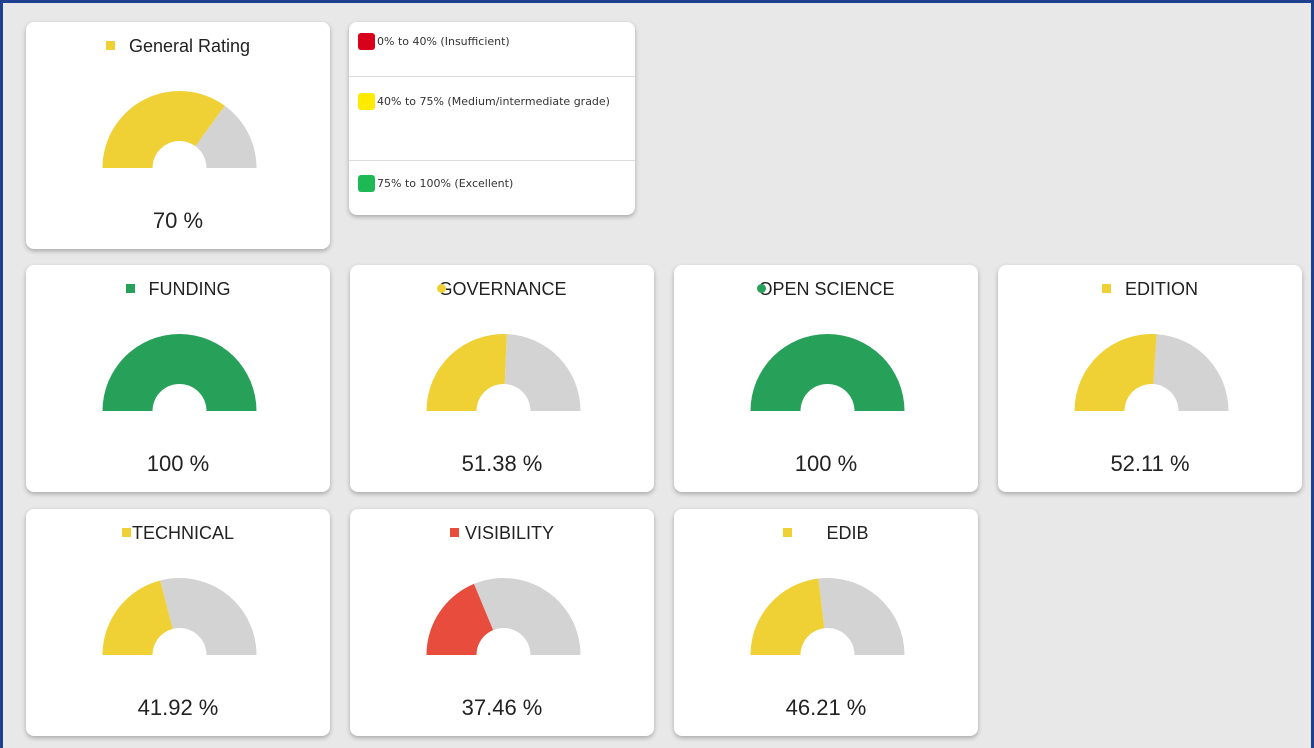  I want to click on legend-item-insufficient: 0% to 40% (Insufficient), so click(492, 41).